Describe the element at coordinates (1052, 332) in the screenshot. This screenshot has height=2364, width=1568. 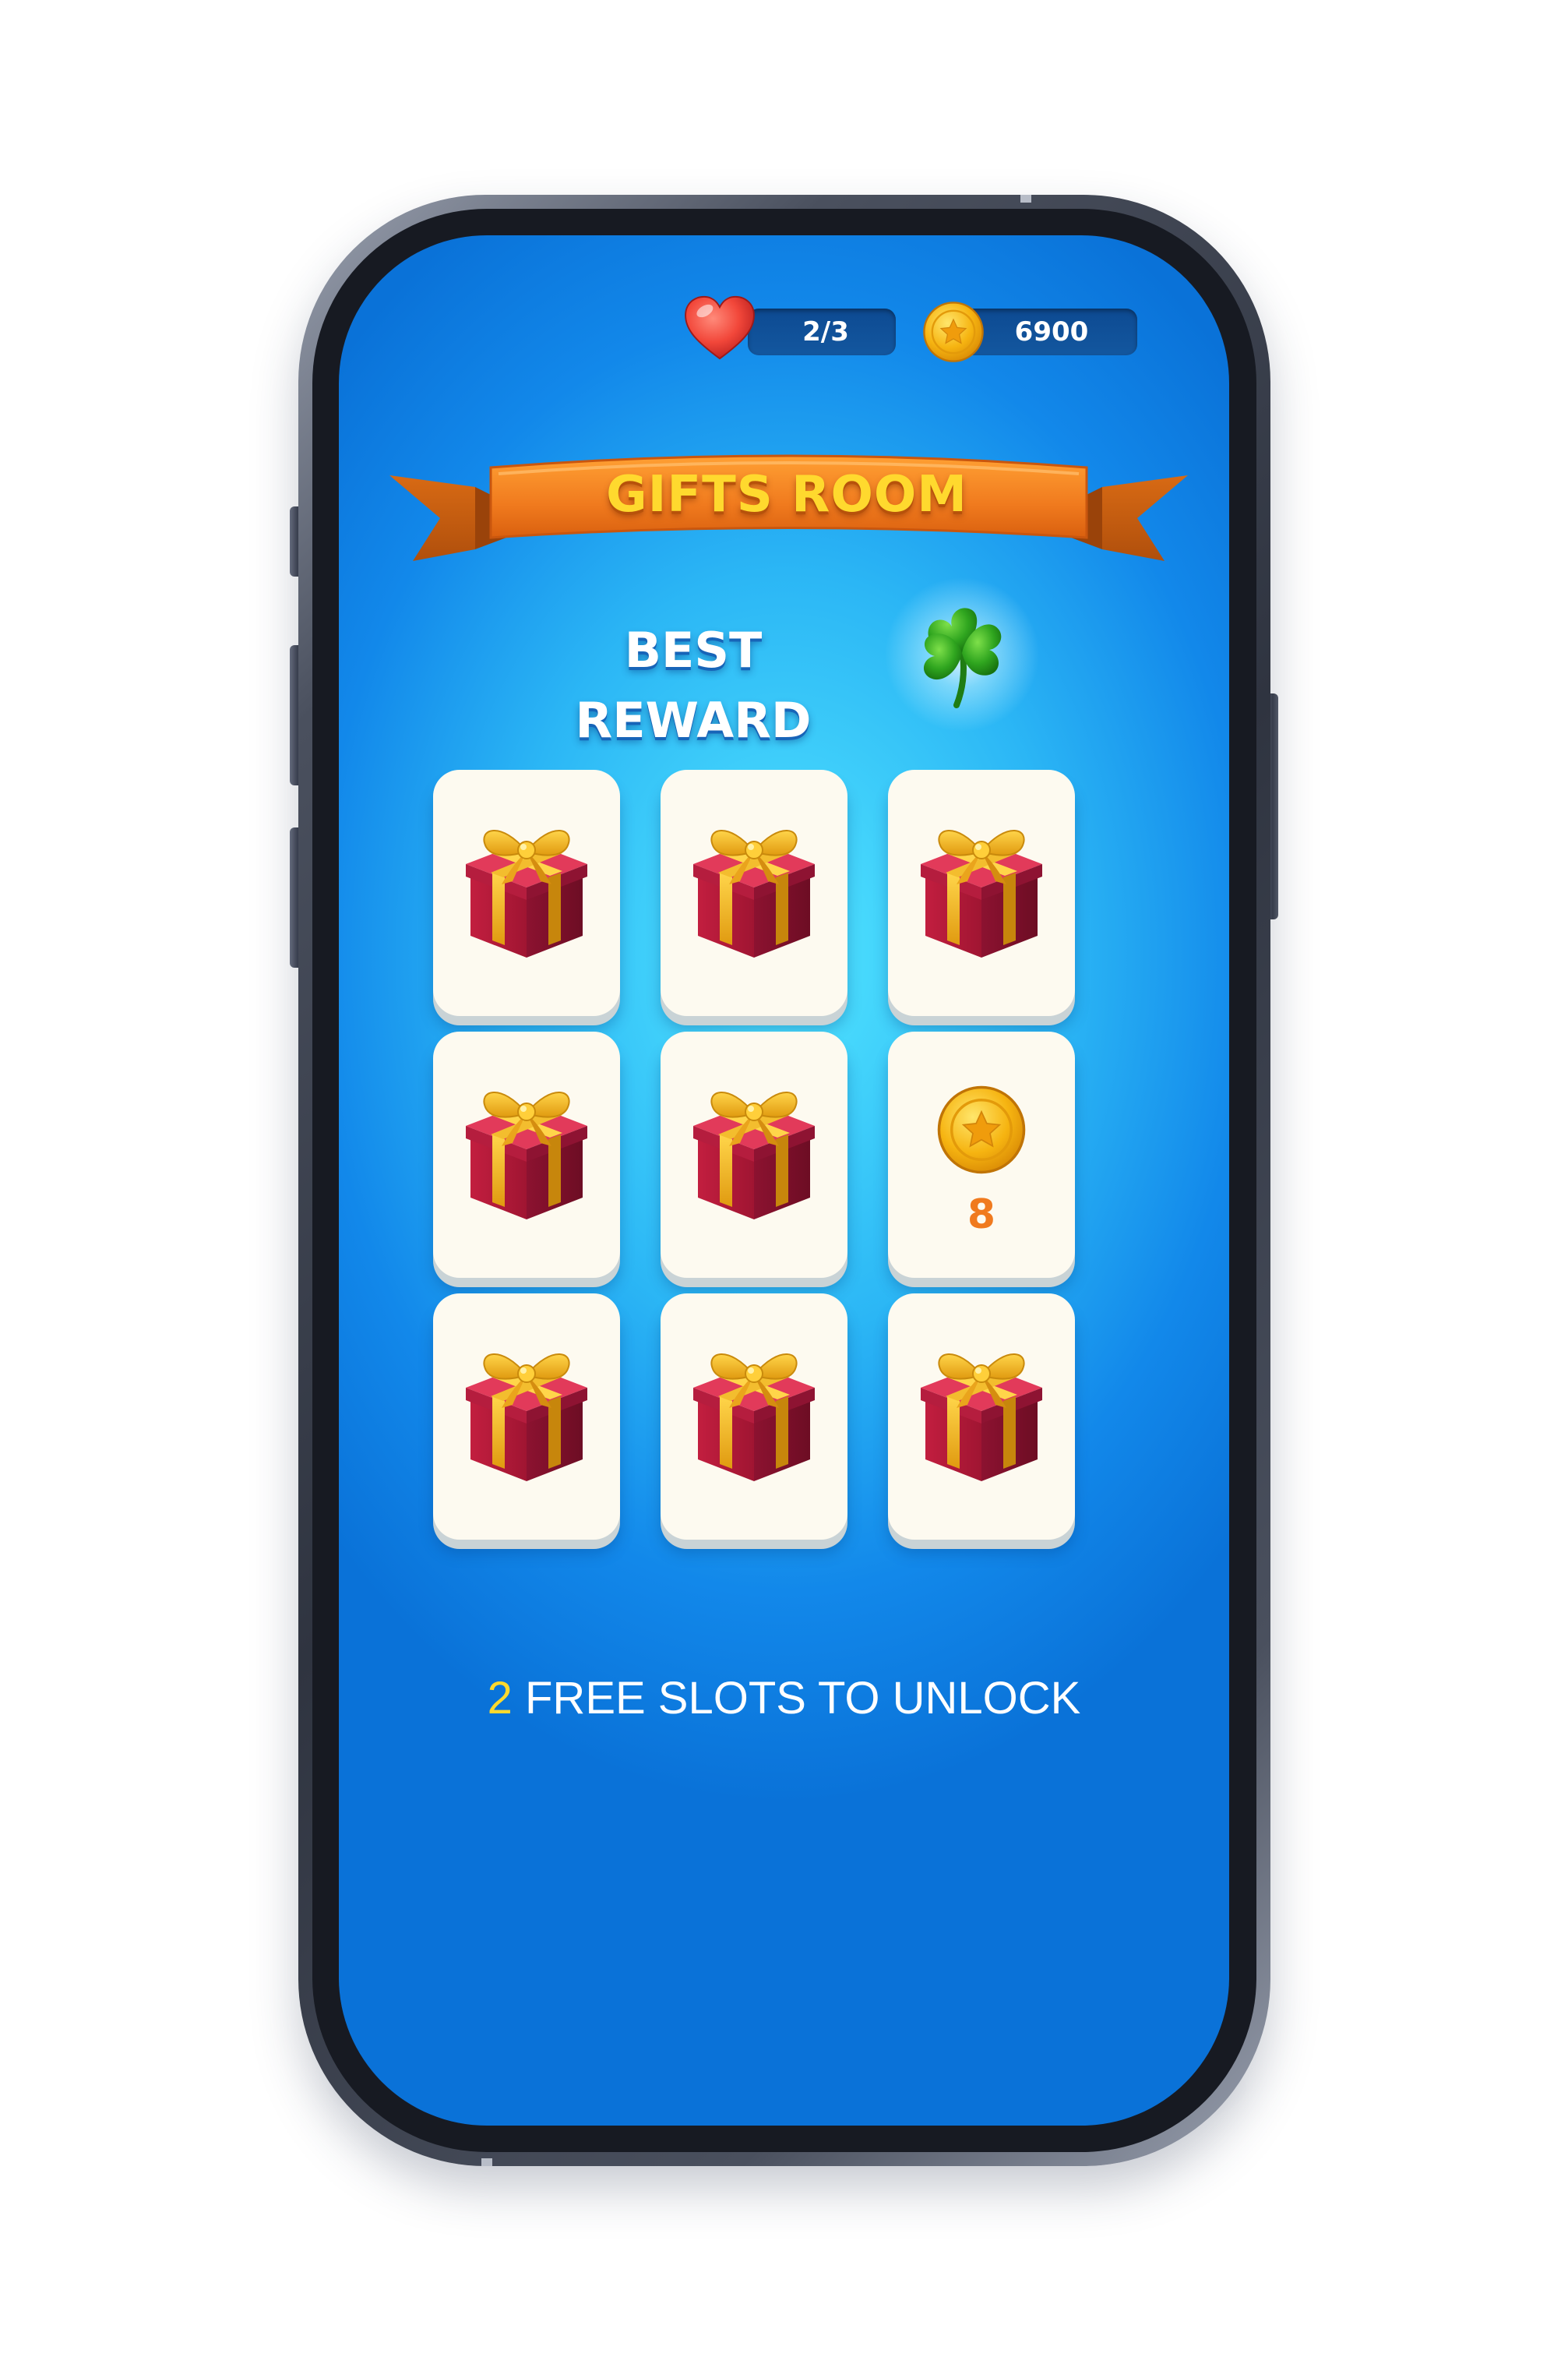
I see `coins-value: 6900` at that location.